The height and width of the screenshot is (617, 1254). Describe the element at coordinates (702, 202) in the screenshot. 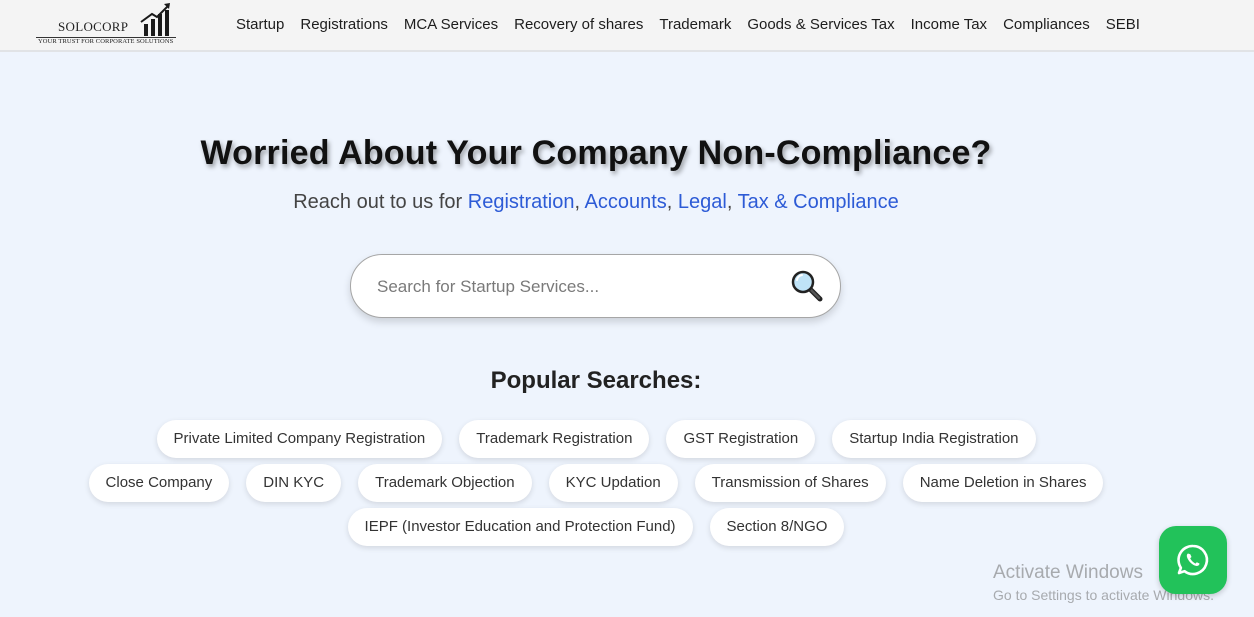

I see `link-legal: Legal` at that location.